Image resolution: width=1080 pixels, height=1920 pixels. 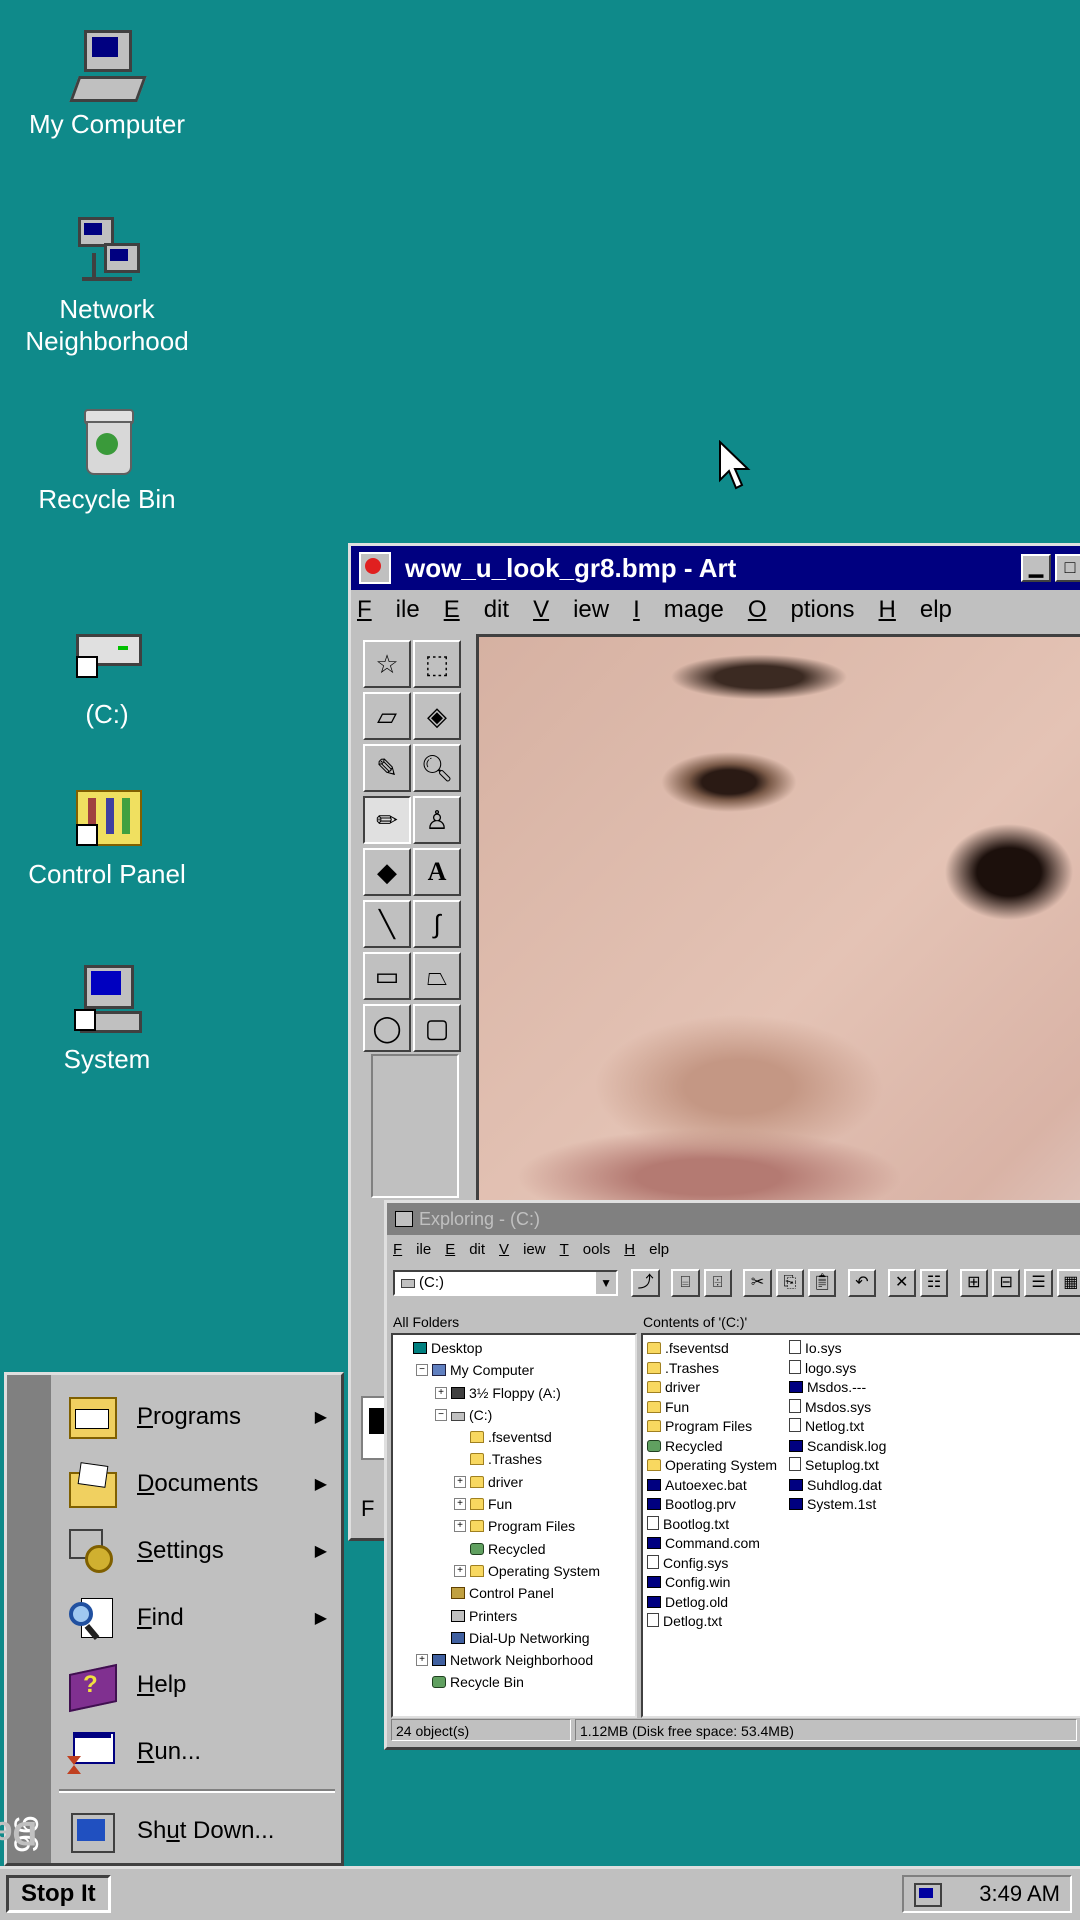 I want to click on start-button: Stop It, so click(x=58, y=1894).